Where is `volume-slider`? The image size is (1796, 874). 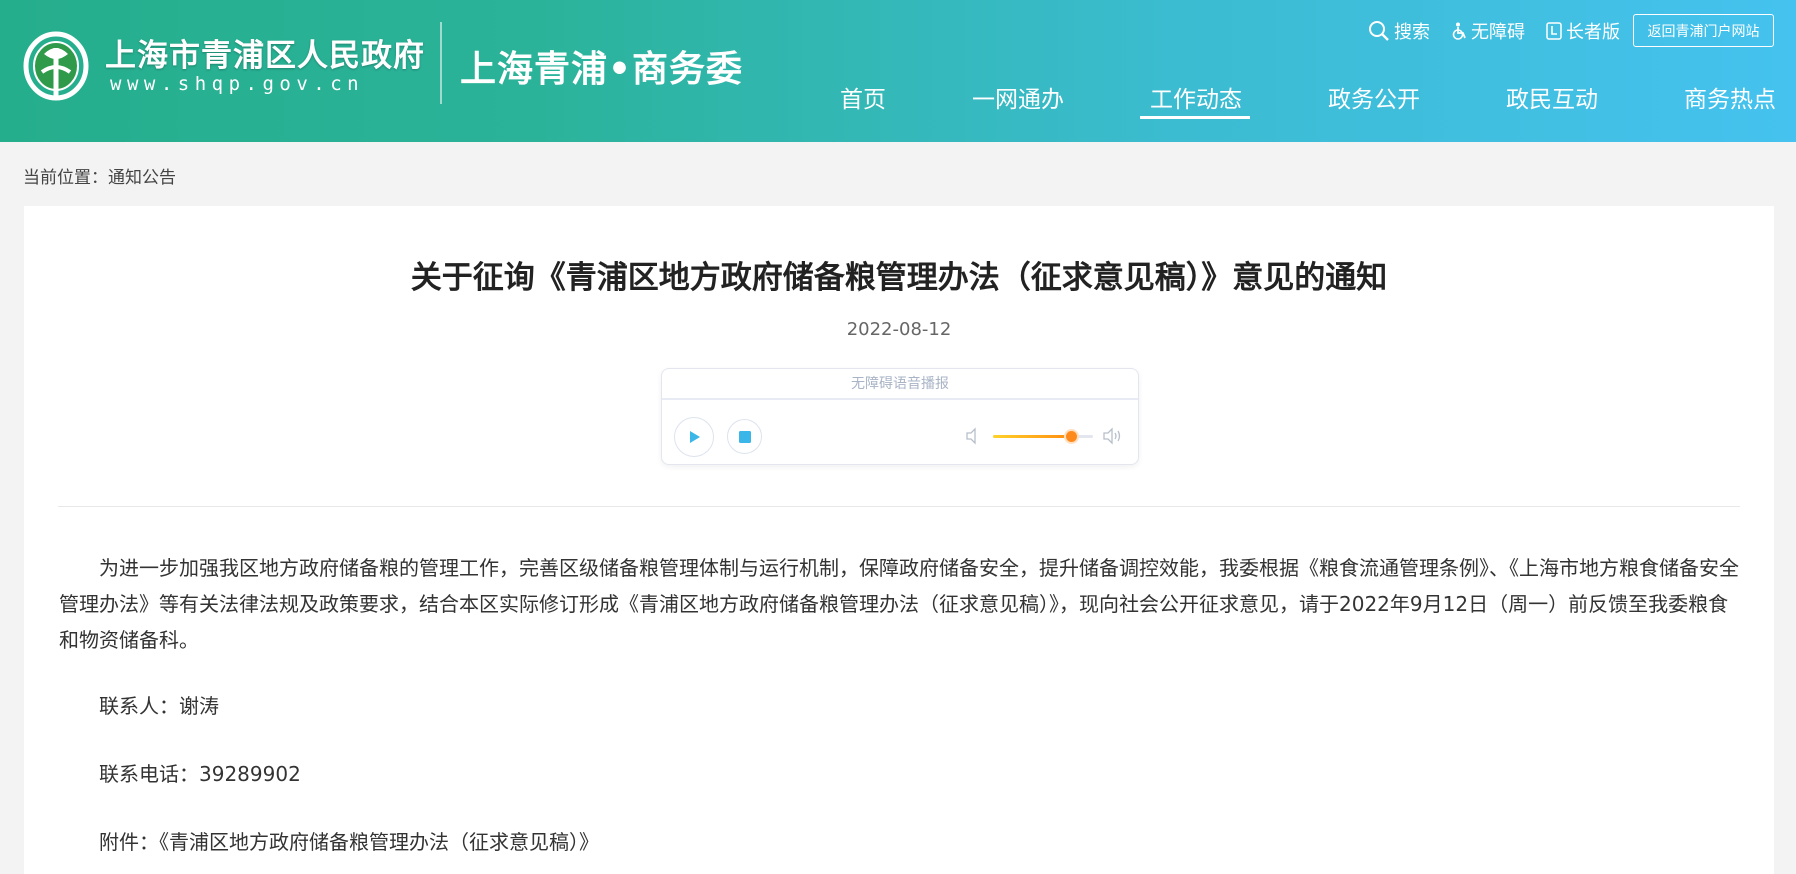 volume-slider is located at coordinates (1043, 436).